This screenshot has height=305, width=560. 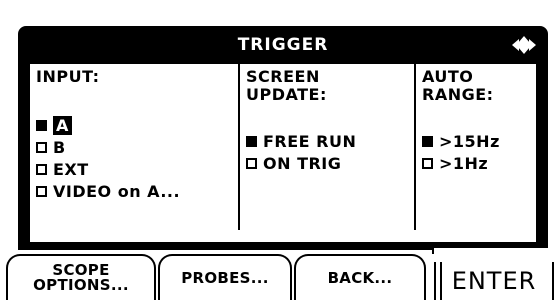 What do you see at coordinates (283, 45) in the screenshot?
I see `menu-title: TRIGGER` at bounding box center [283, 45].